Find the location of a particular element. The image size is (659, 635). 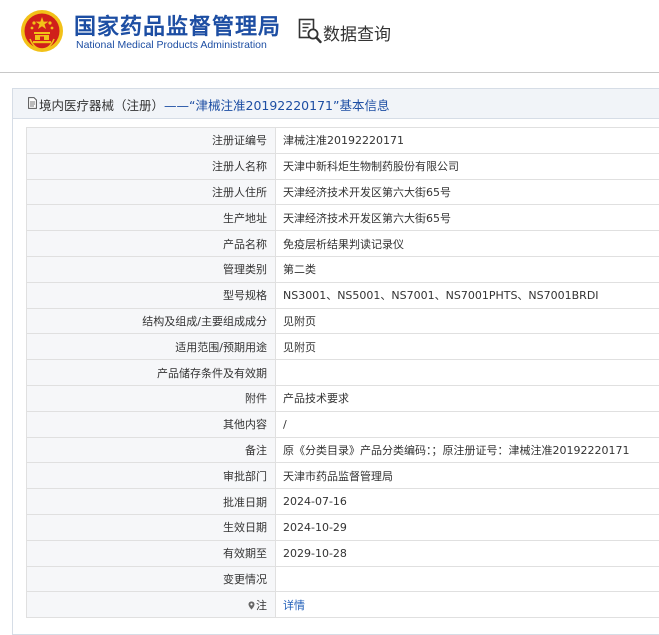

field-value-cell: 原《分类目录》产品分类编码：；原注册证号：津械注准20192220171 is located at coordinates (467, 450).